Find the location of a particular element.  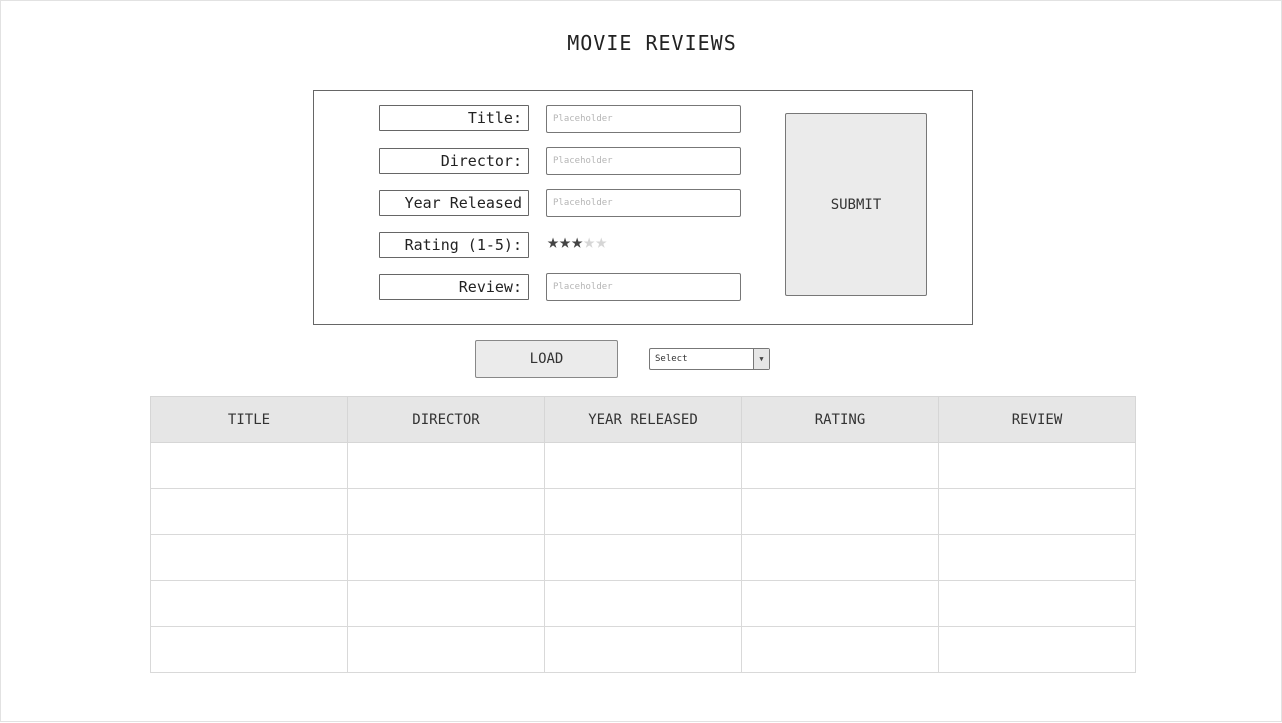

review-input is located at coordinates (643, 287).